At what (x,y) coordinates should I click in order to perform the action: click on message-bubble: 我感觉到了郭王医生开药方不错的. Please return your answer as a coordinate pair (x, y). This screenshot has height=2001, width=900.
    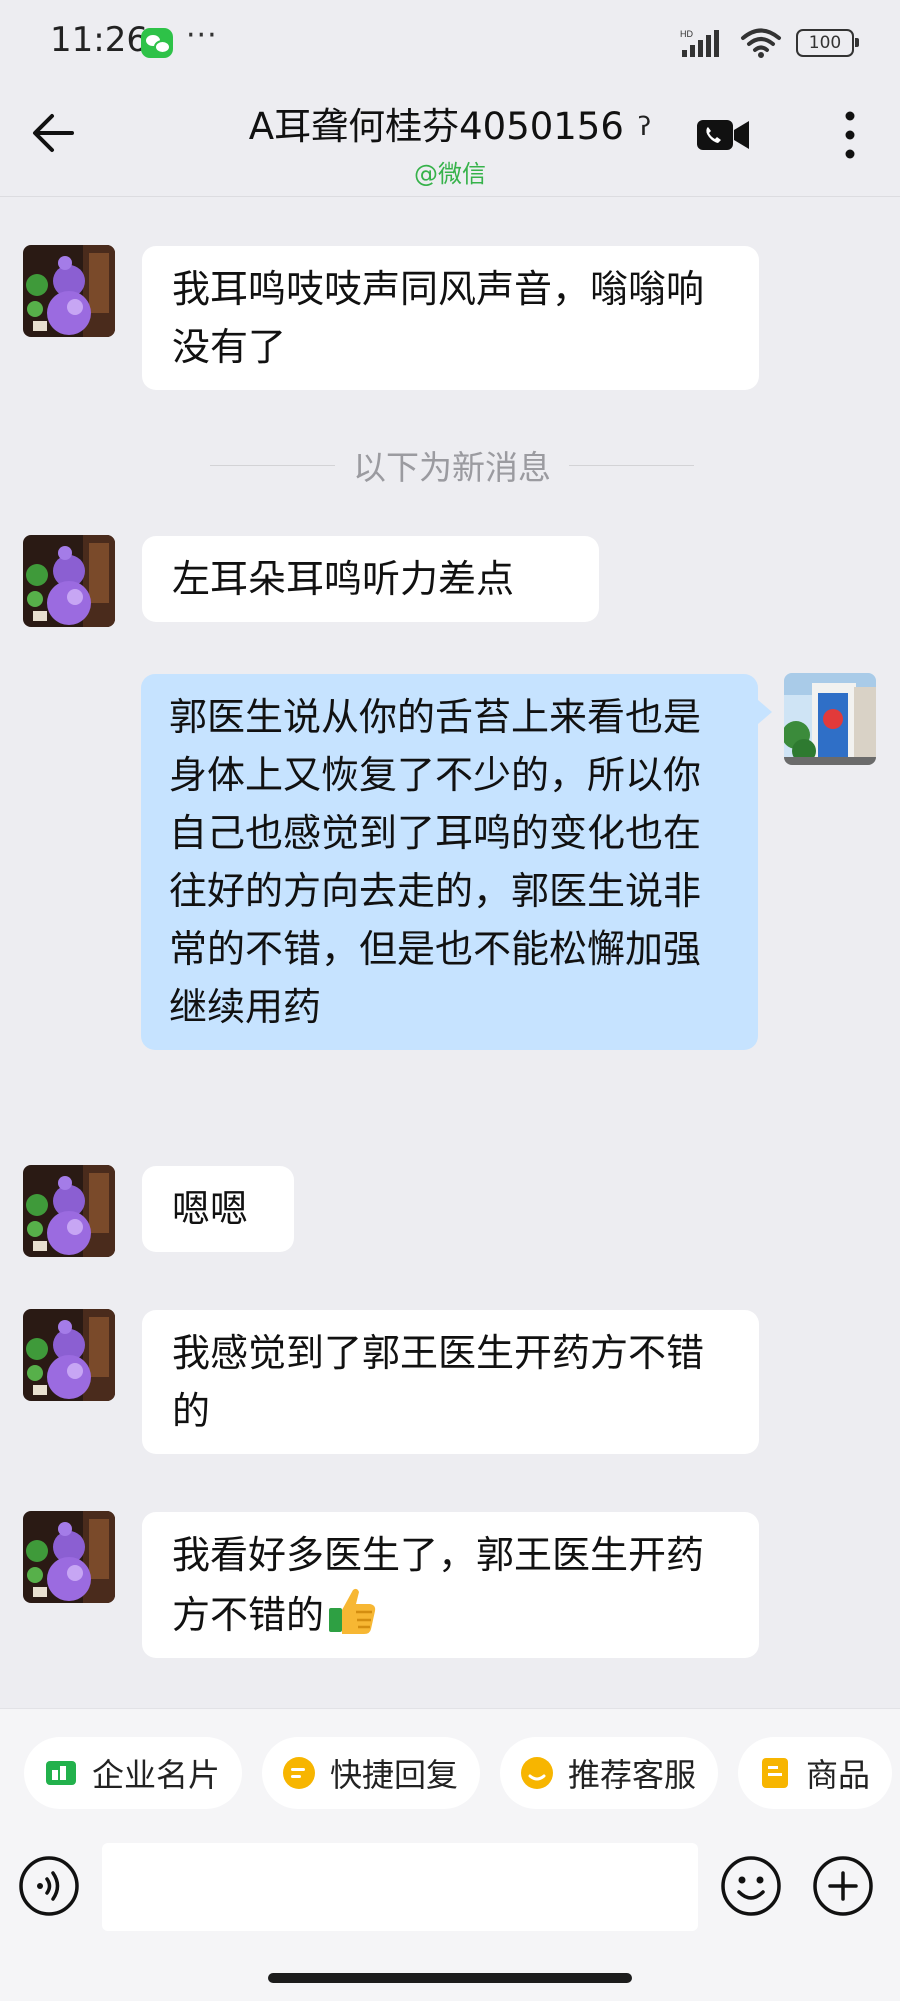
    Looking at the image, I should click on (450, 1382).